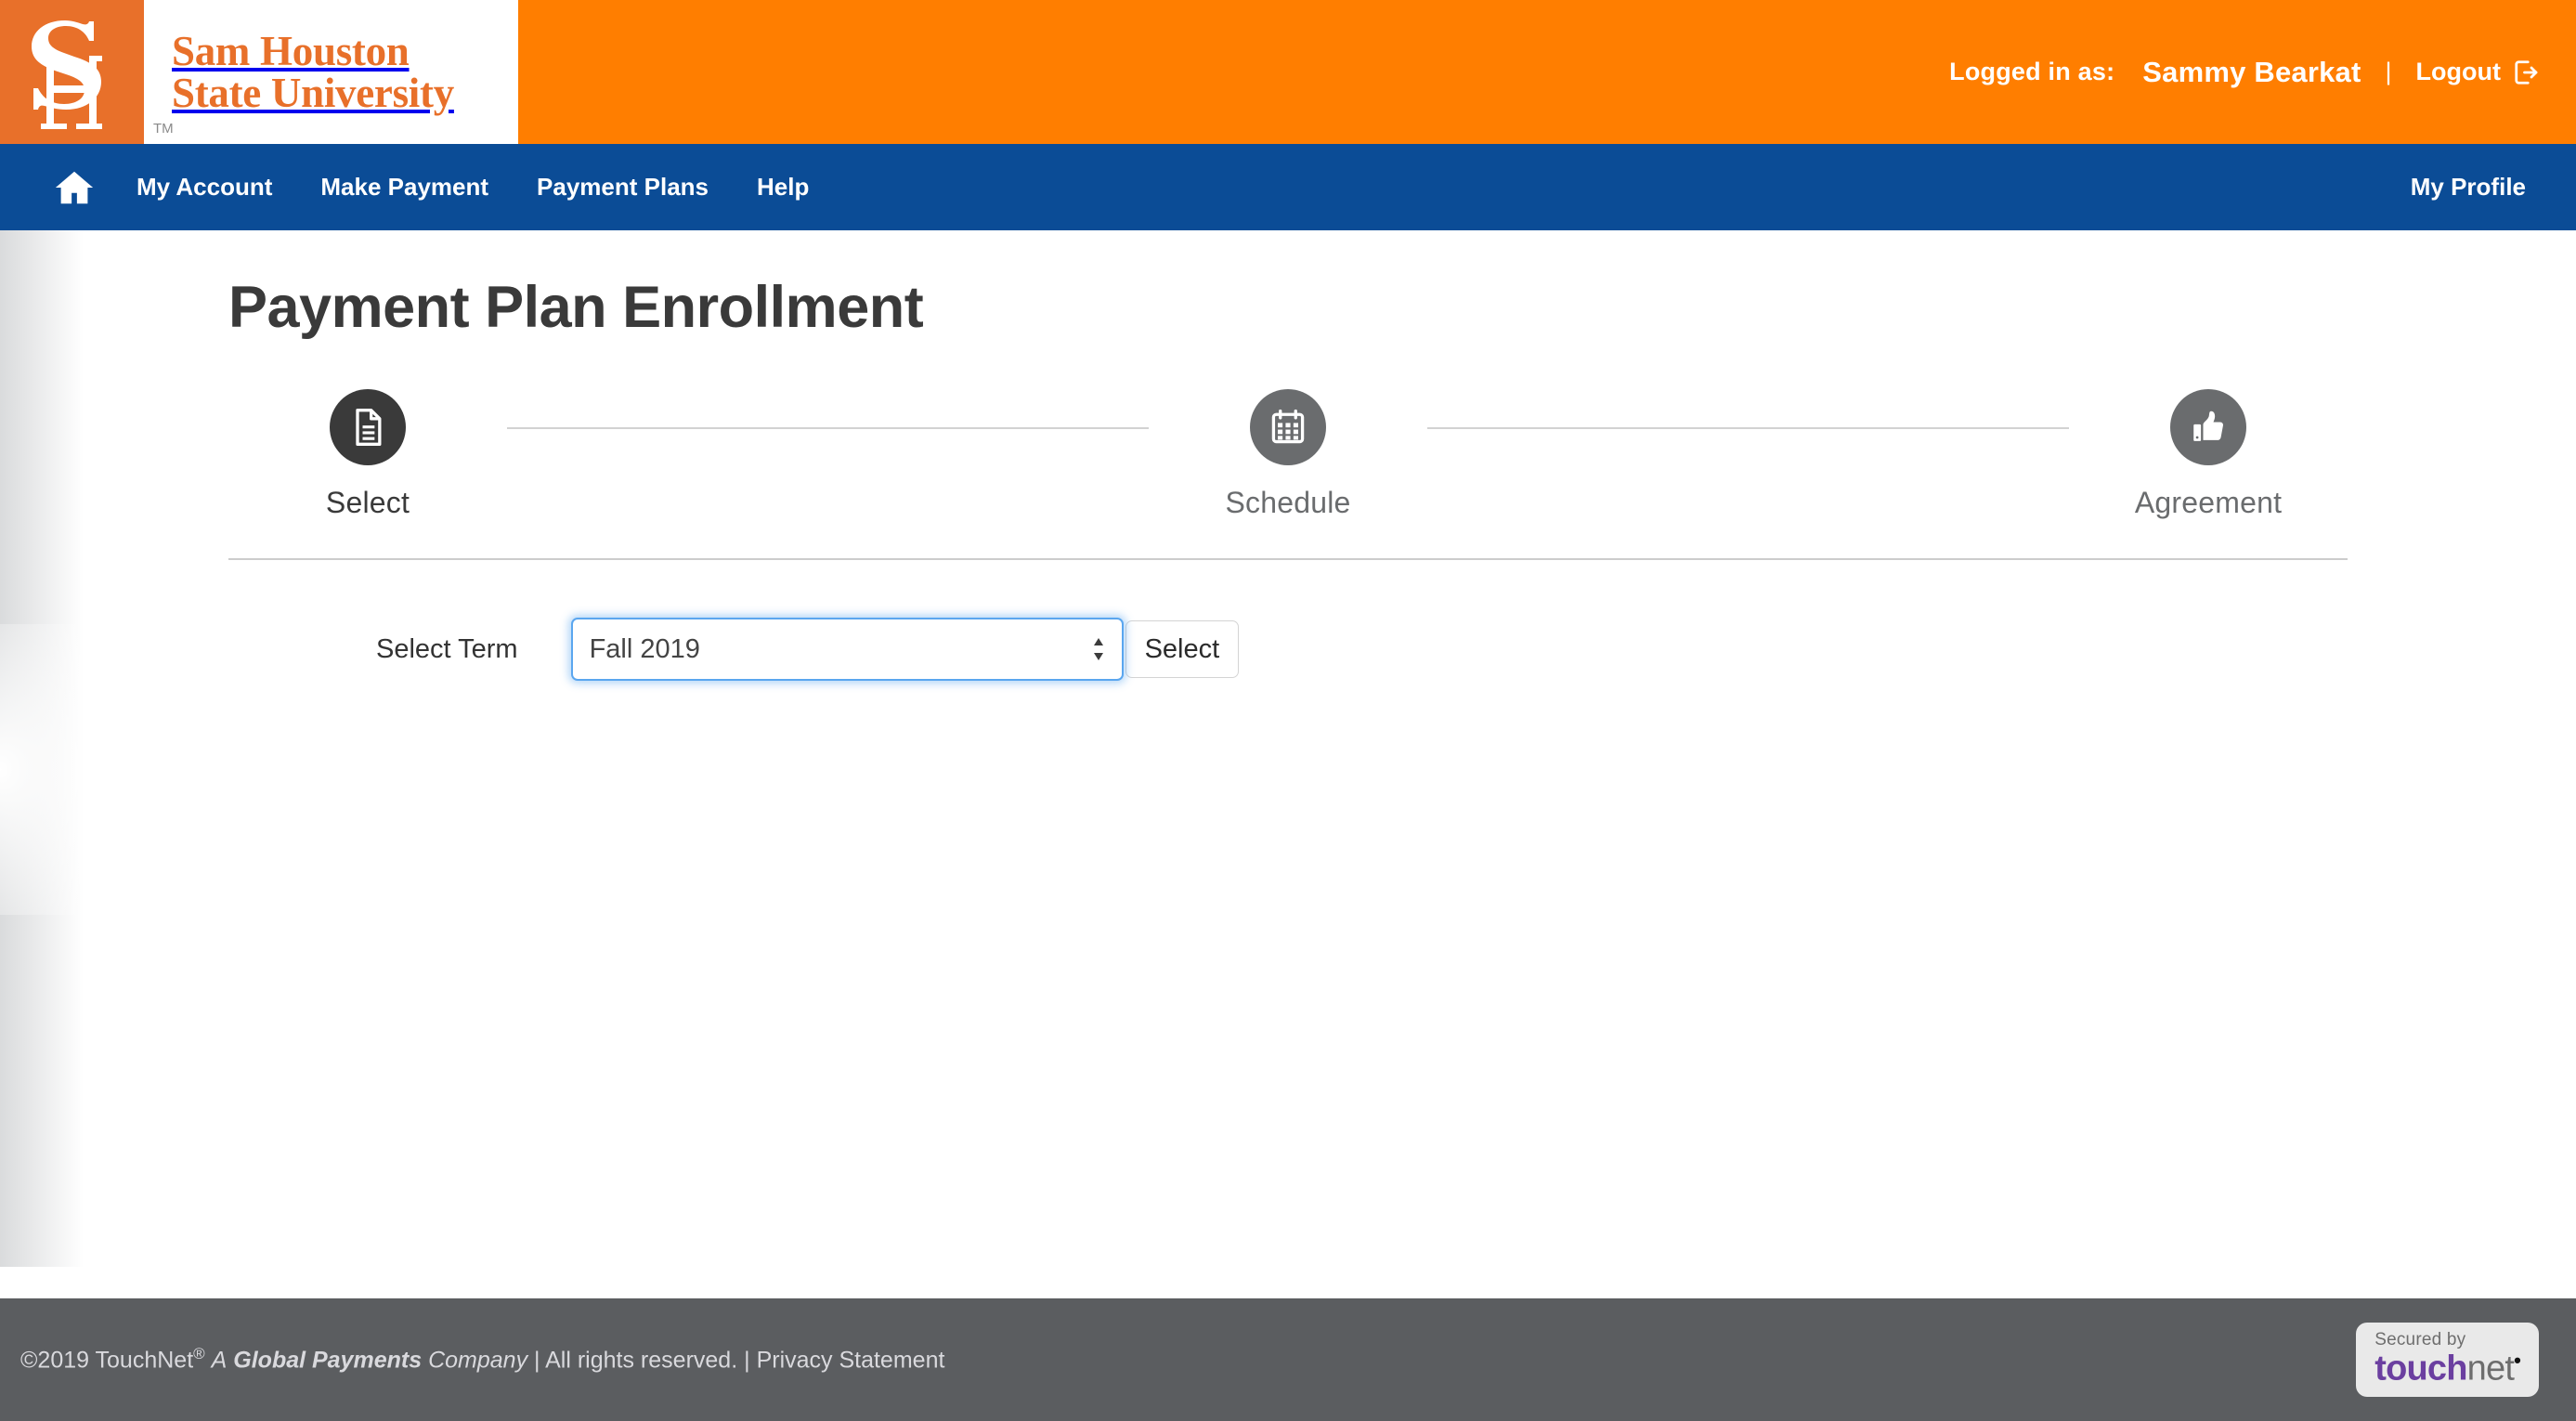 This screenshot has height=1421, width=2576. I want to click on wordmark-line2: State University, so click(313, 92).